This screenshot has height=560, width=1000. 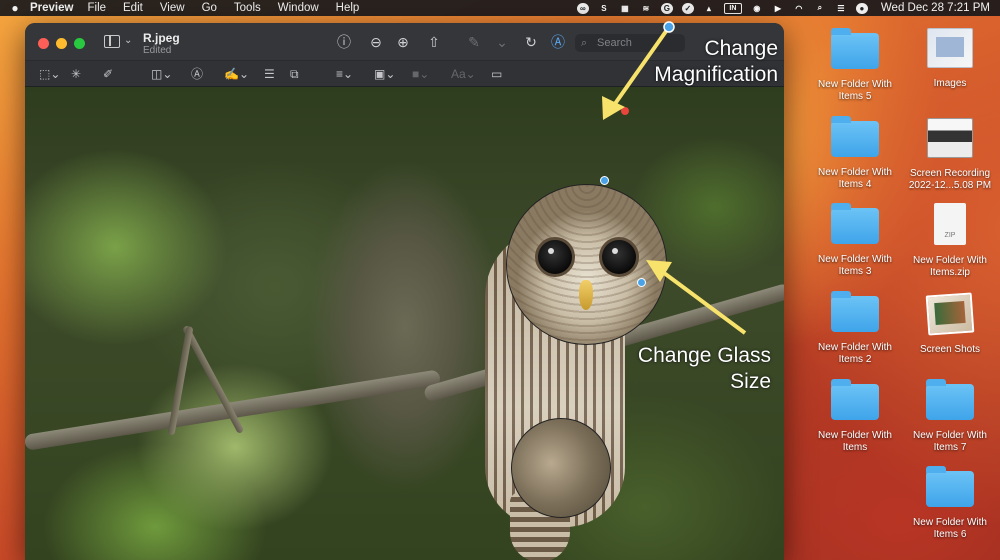 What do you see at coordinates (582, 8) in the screenshot?
I see `creative-cloud-icon: ∞` at bounding box center [582, 8].